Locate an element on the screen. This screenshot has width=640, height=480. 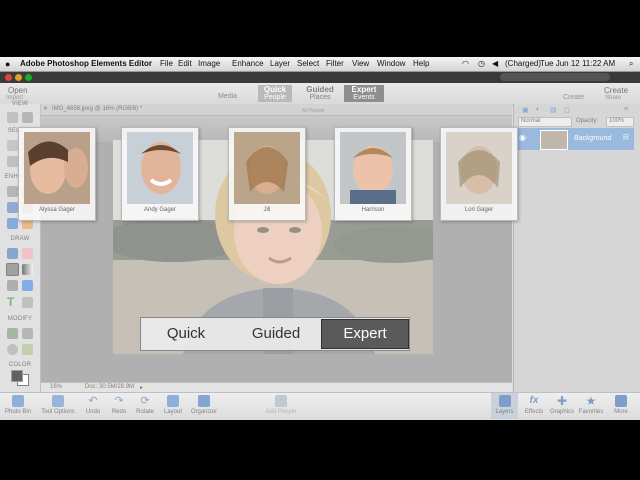
person-name-lori: Lori Gager is located at coordinates (479, 210).